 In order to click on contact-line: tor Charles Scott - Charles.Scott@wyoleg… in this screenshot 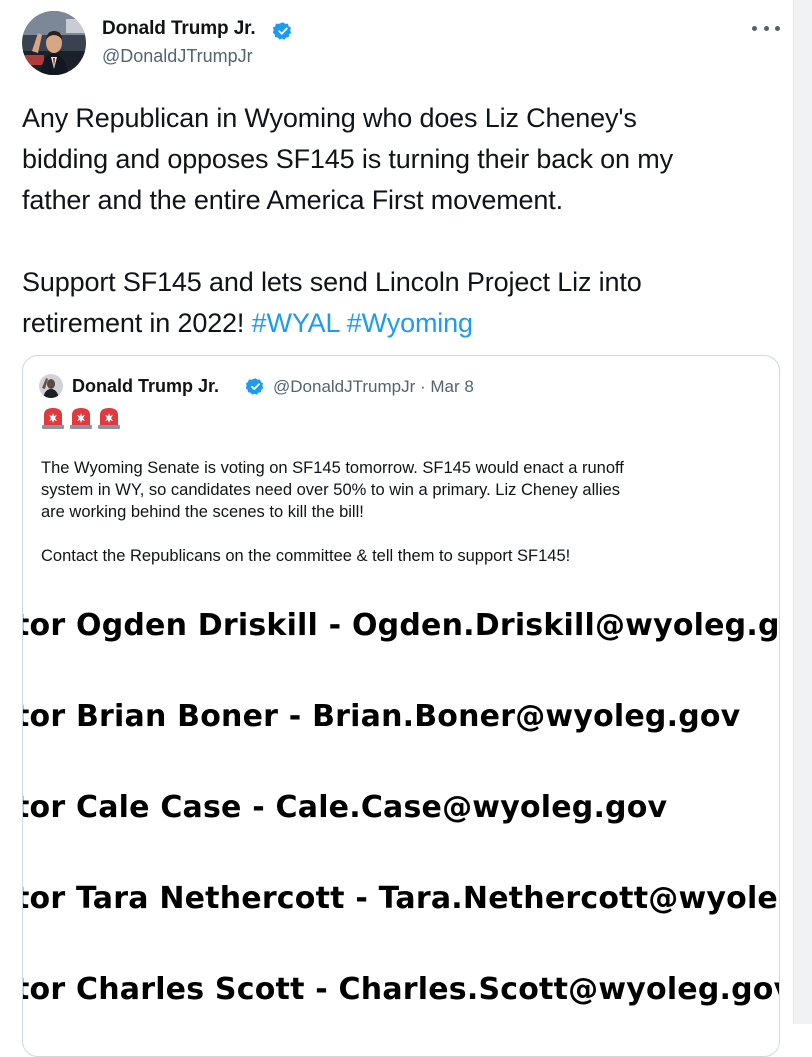, I will do `click(401, 989)`.